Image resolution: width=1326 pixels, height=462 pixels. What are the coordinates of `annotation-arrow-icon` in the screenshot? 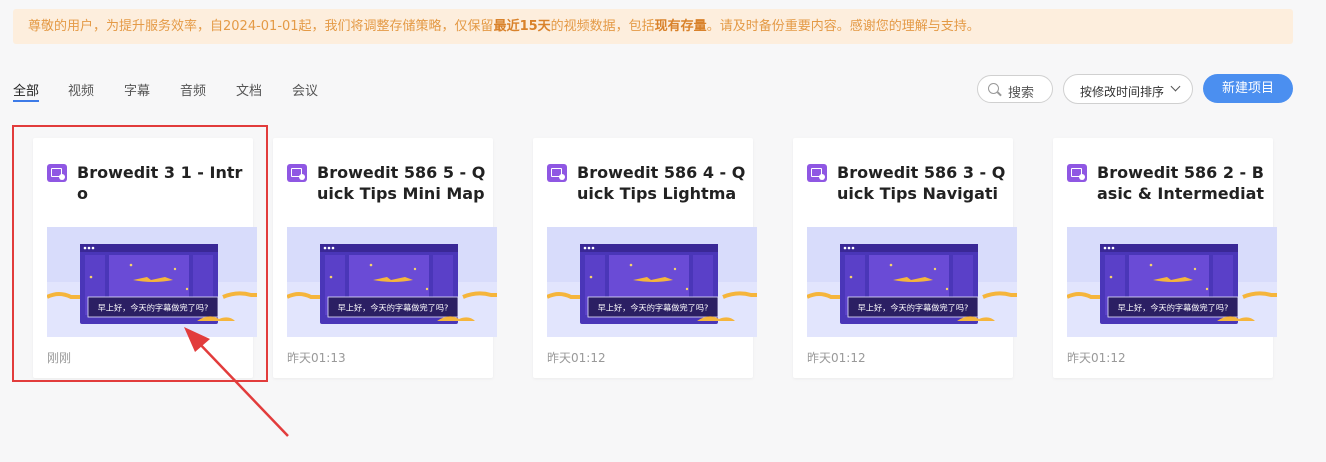 It's located at (236, 382).